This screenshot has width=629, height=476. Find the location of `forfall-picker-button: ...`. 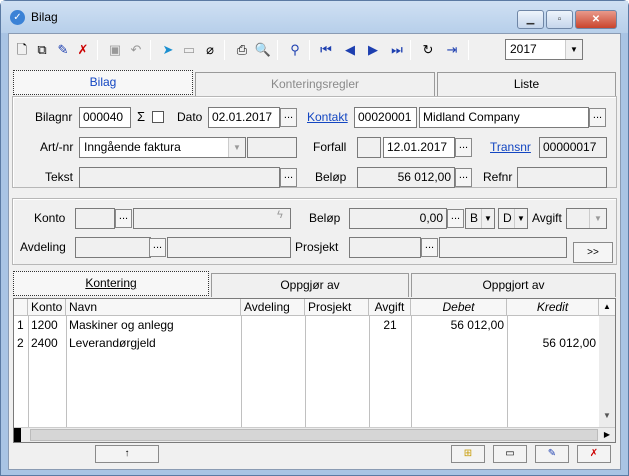

forfall-picker-button: ... is located at coordinates (463, 147).